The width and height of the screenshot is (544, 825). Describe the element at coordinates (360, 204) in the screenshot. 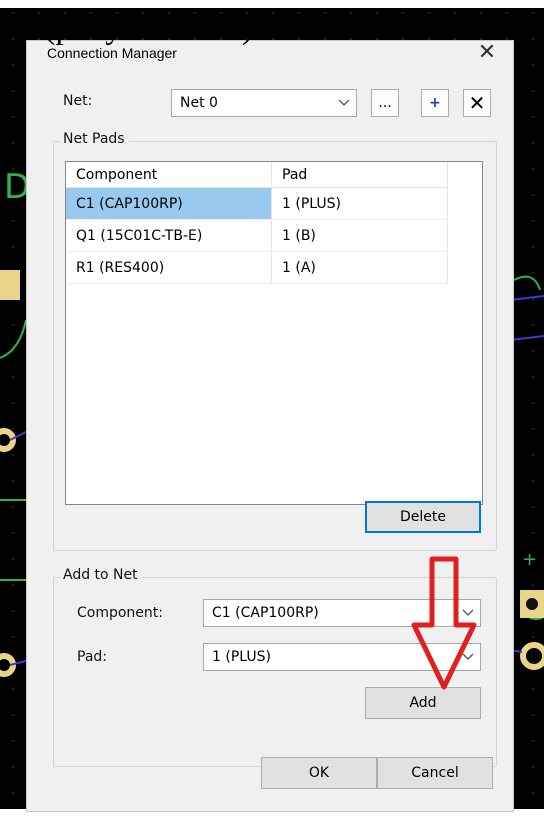

I see `cell-pad: 1 (PLUS)` at that location.